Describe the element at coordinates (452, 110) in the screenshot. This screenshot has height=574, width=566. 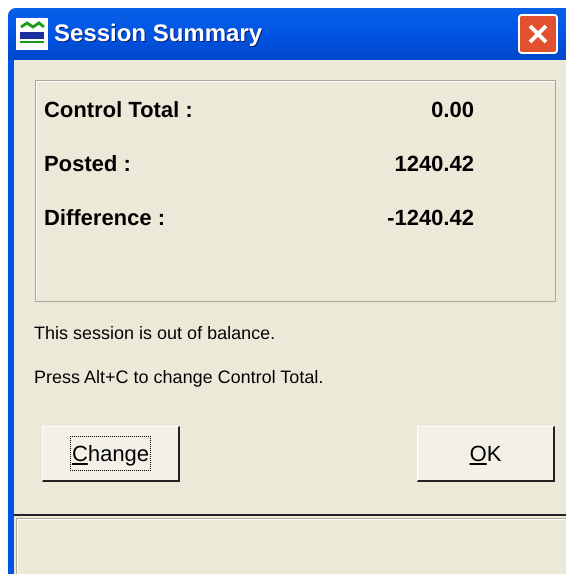
I see `summary-value: 0.00` at that location.